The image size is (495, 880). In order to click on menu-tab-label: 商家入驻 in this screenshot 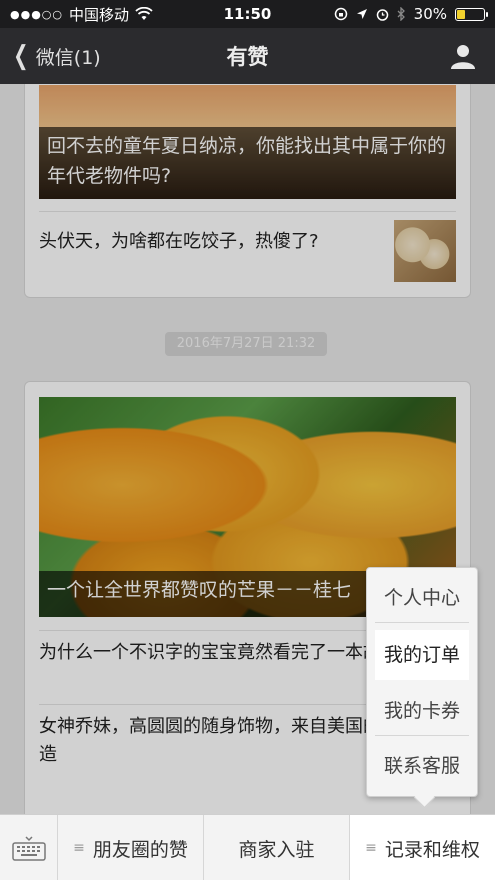, I will do `click(276, 849)`.